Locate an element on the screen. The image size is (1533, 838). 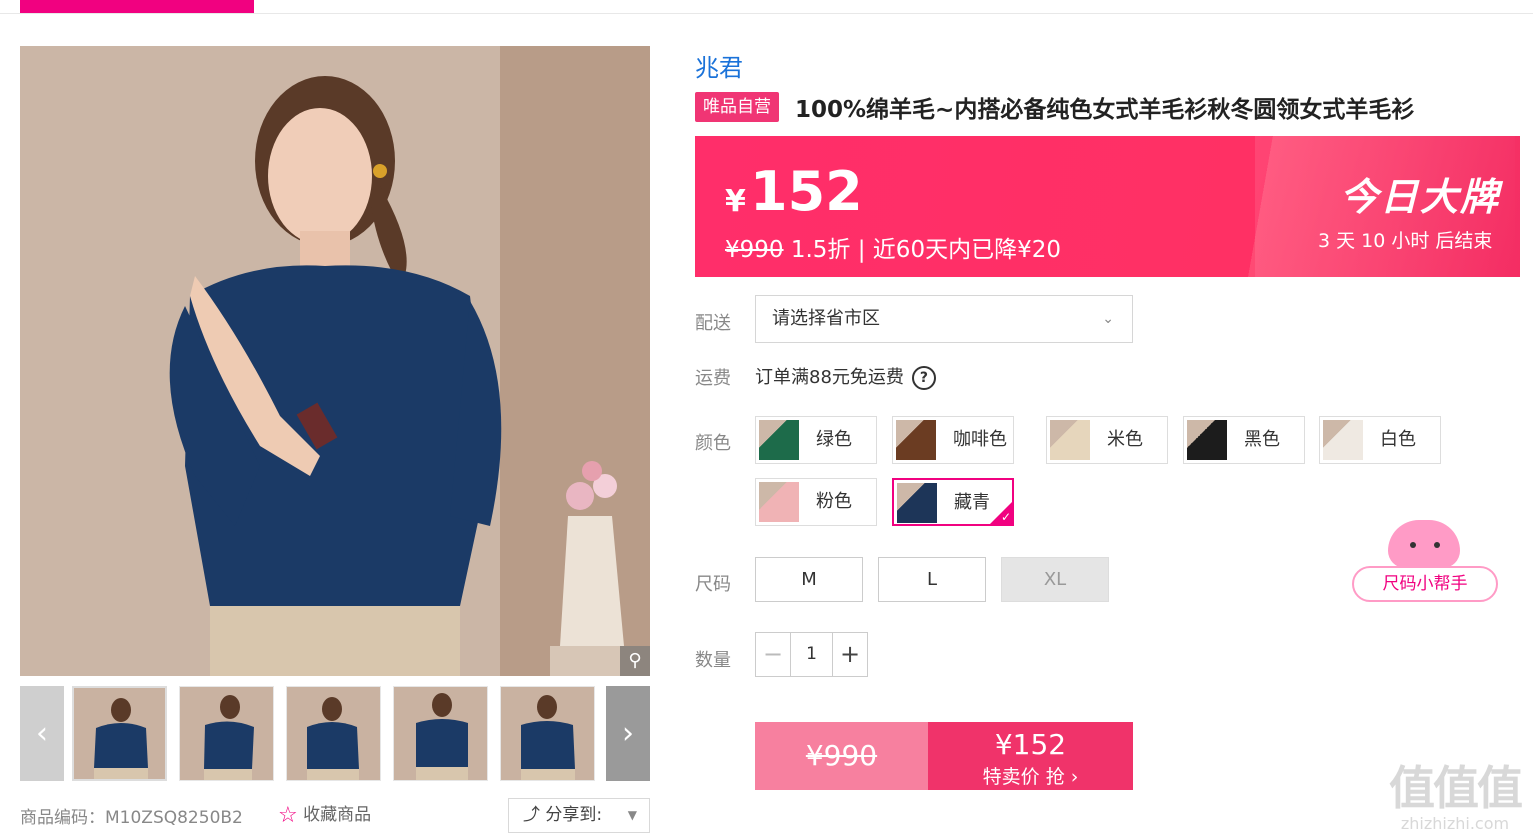
color-option: 藏青 ✓ is located at coordinates (953, 502).